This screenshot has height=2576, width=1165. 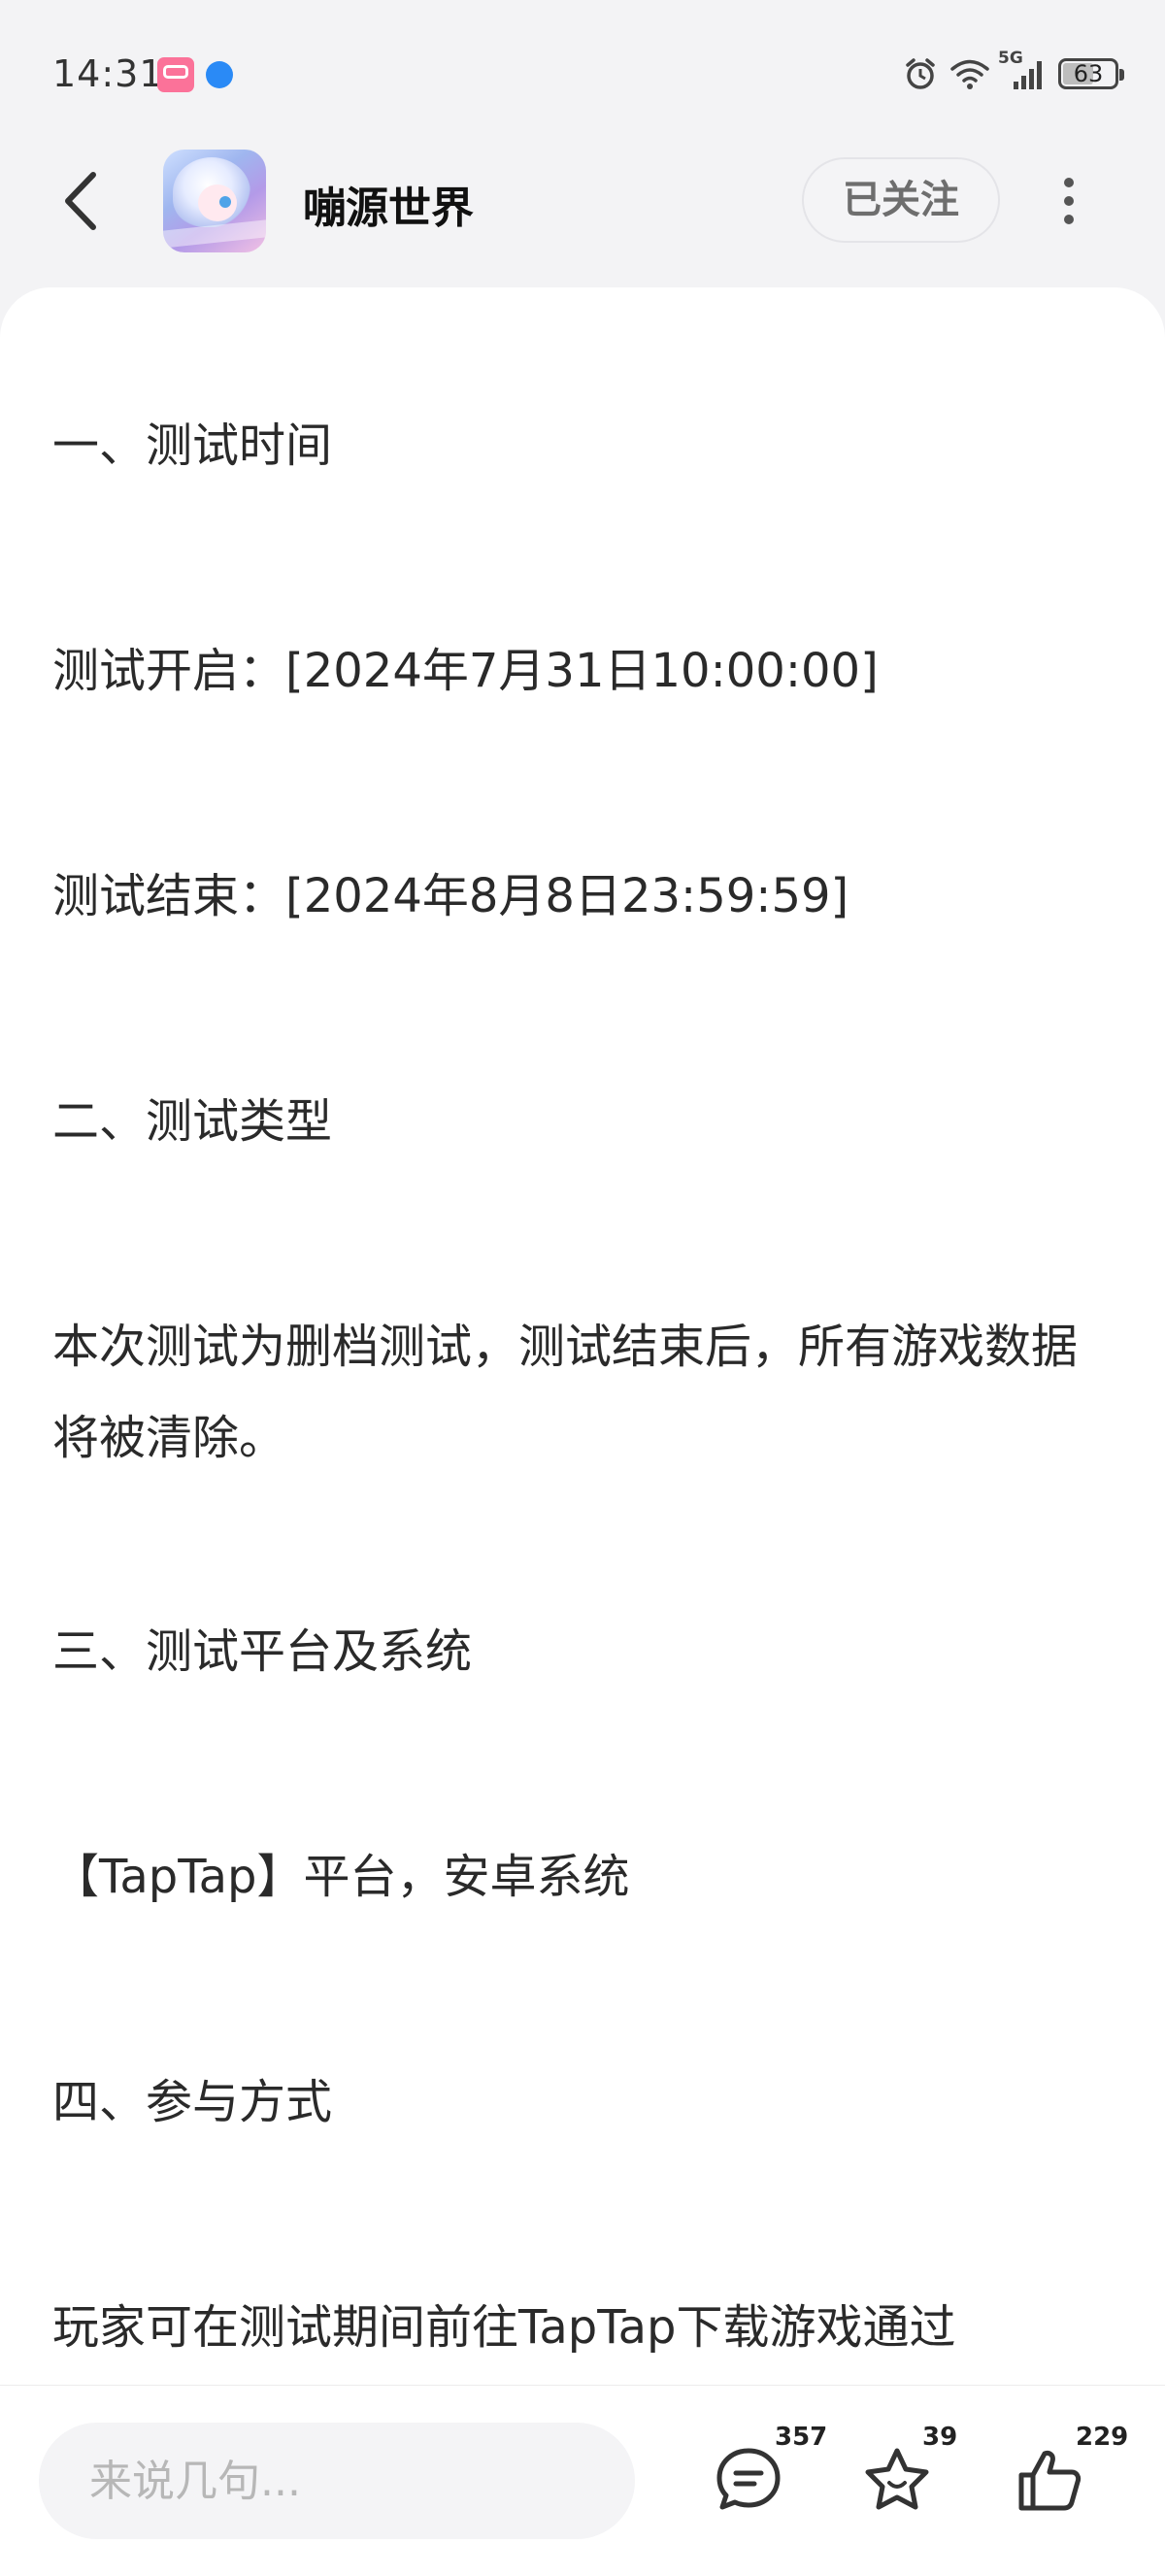 What do you see at coordinates (1050, 2481) in the screenshot?
I see `thumbs-up-icon` at bounding box center [1050, 2481].